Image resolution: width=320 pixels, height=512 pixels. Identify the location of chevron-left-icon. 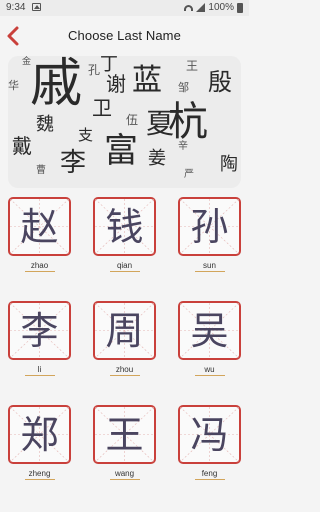
(13, 36).